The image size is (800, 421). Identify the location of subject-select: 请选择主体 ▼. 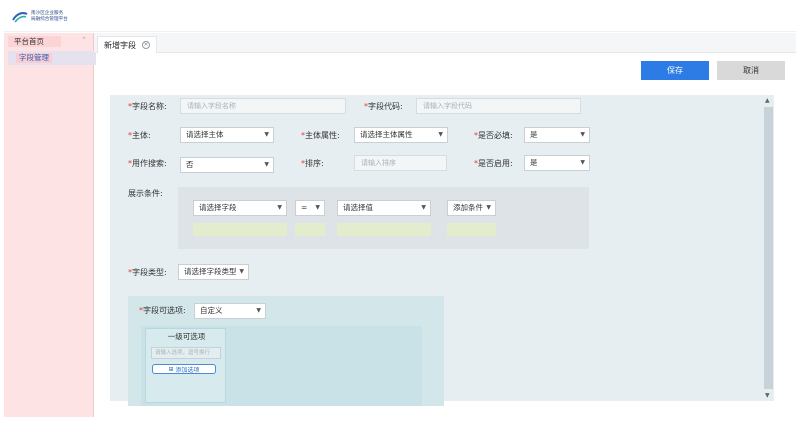
(227, 135).